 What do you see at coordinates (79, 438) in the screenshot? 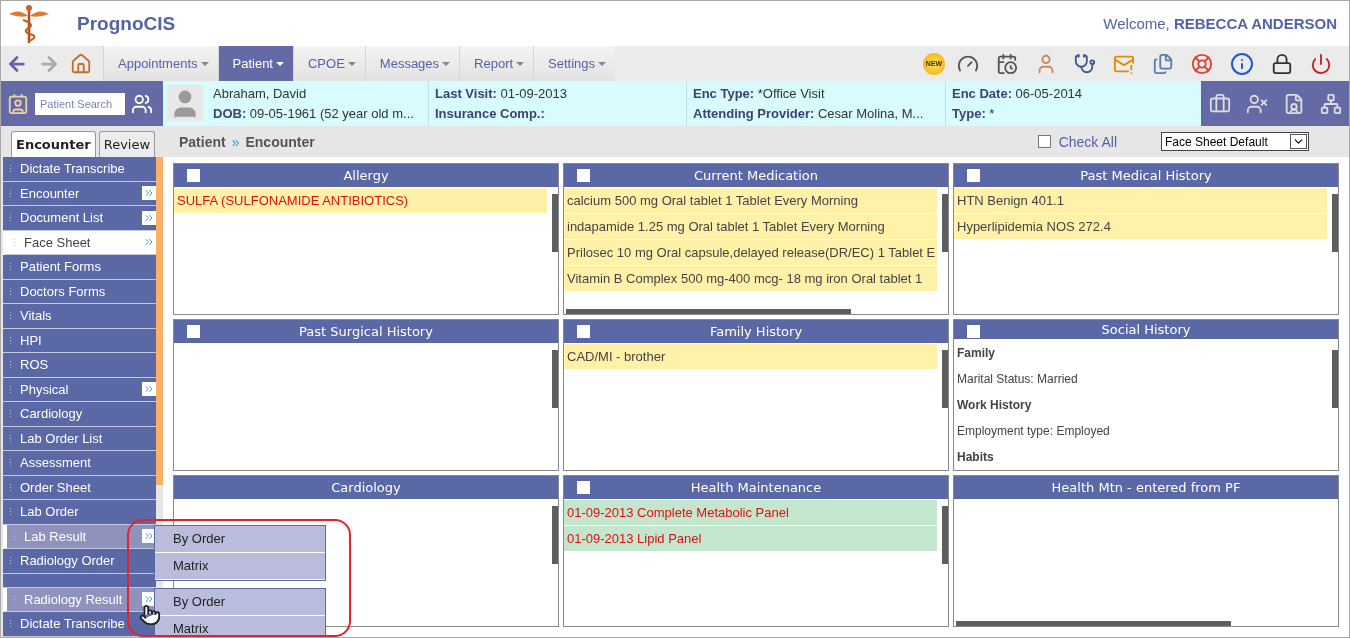
I see `sidebar-item: Lab Order List` at bounding box center [79, 438].